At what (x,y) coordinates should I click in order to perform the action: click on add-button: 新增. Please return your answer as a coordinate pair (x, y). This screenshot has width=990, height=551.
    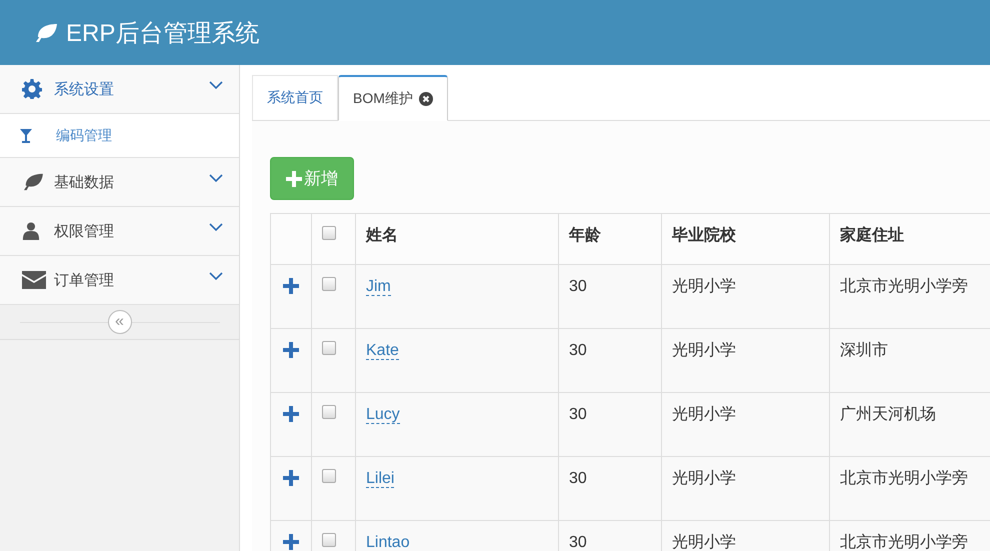
    Looking at the image, I should click on (312, 178).